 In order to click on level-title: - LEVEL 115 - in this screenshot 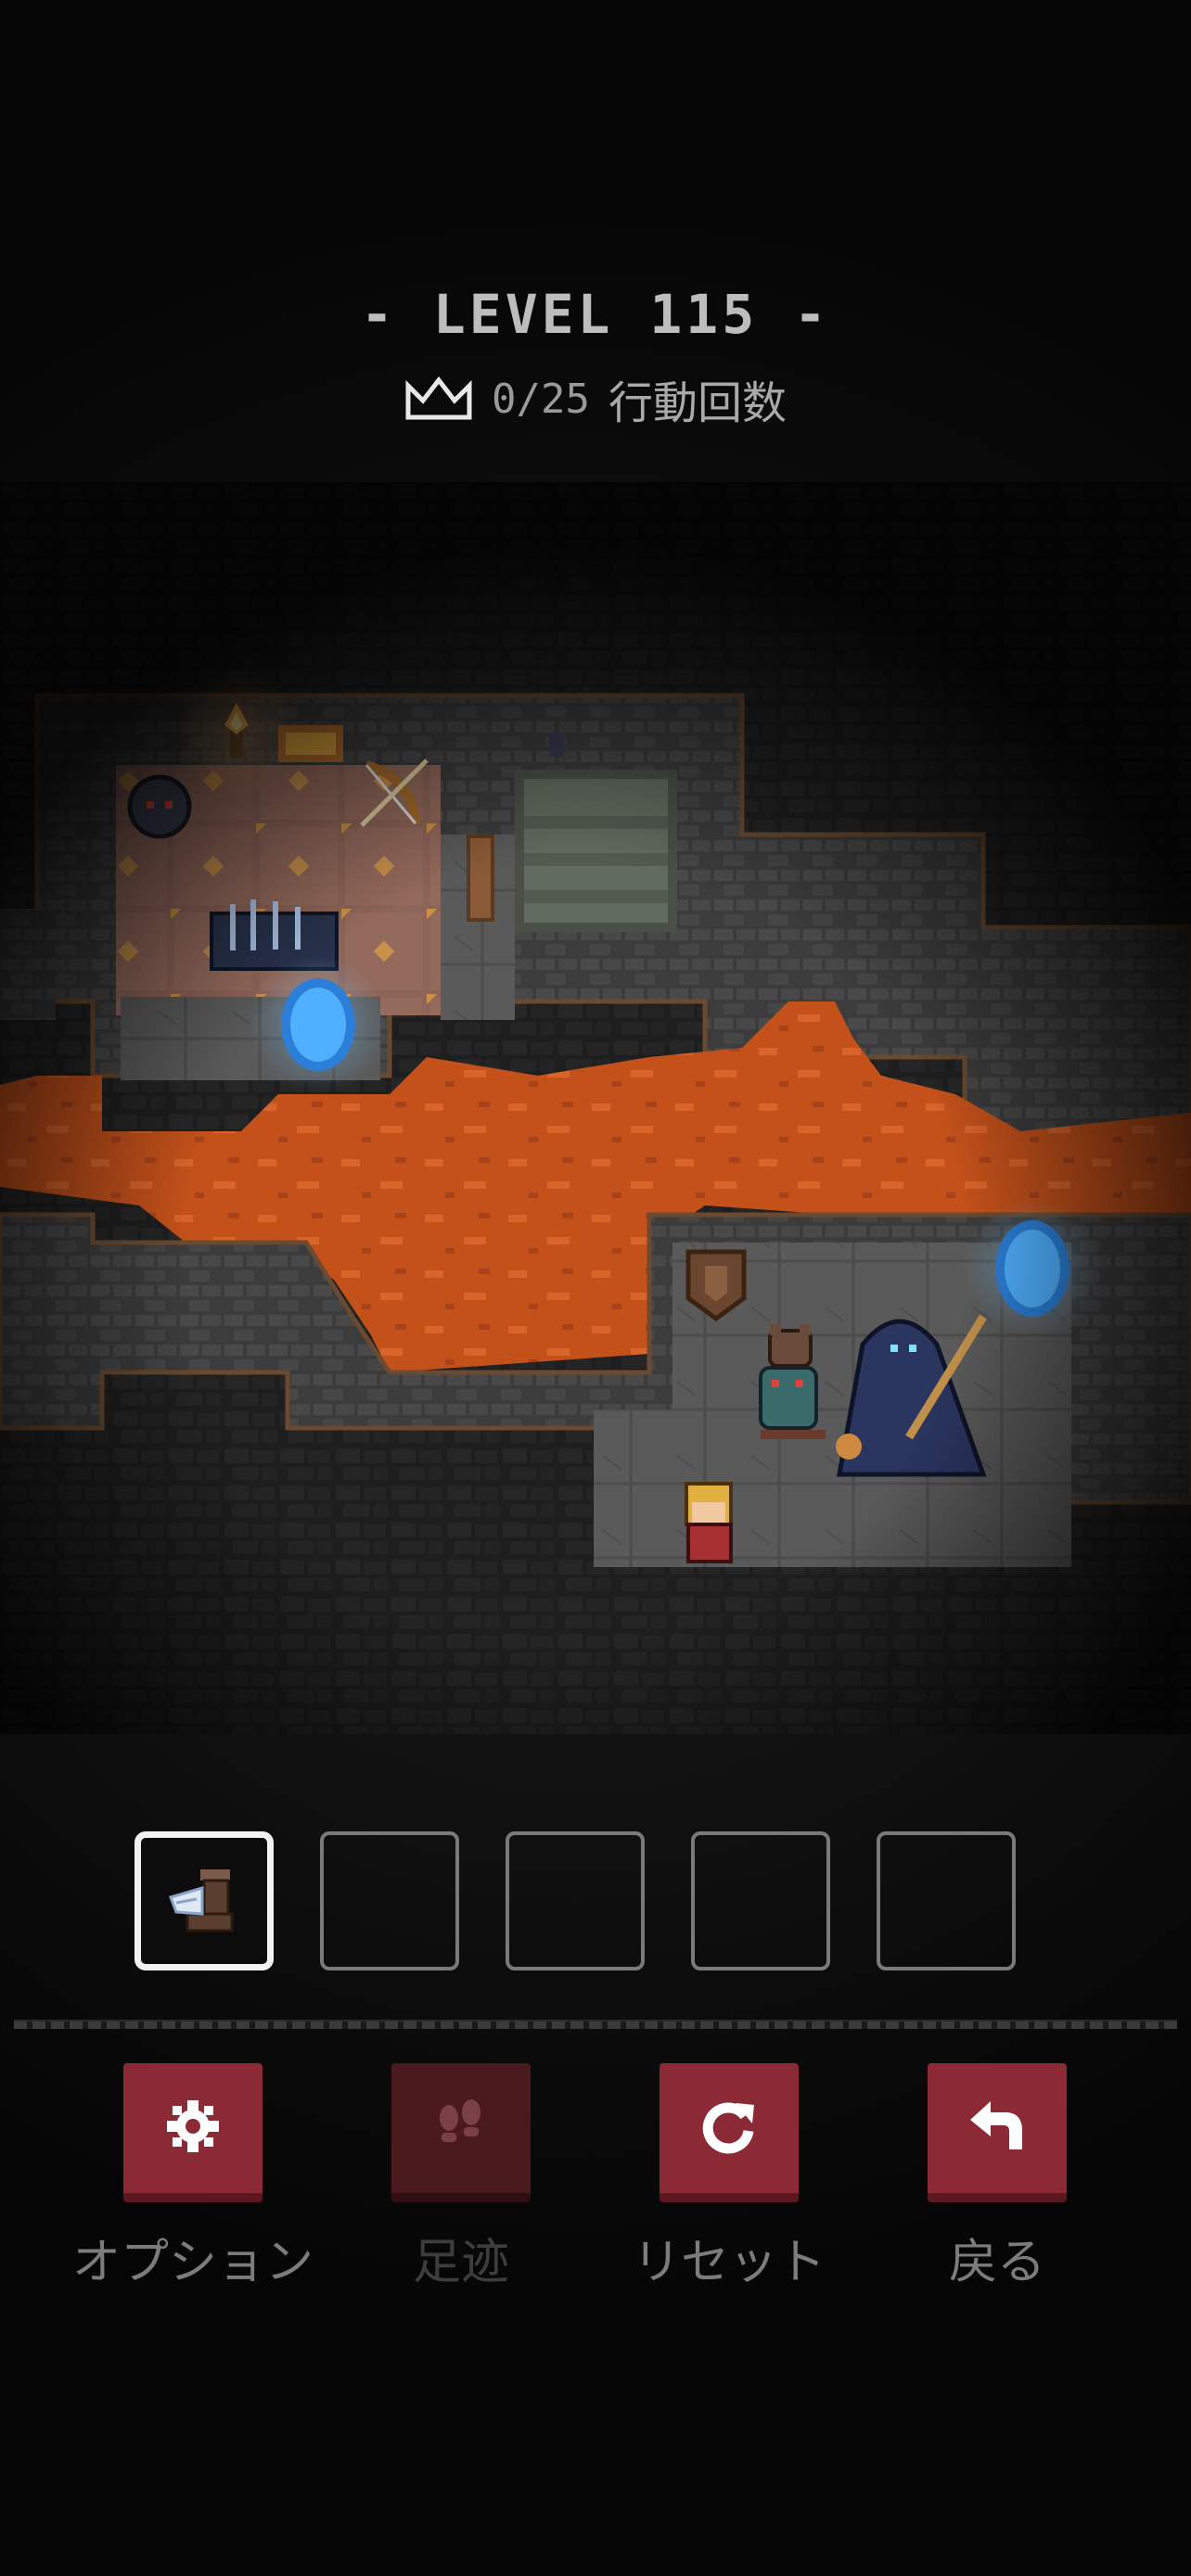, I will do `click(595, 314)`.